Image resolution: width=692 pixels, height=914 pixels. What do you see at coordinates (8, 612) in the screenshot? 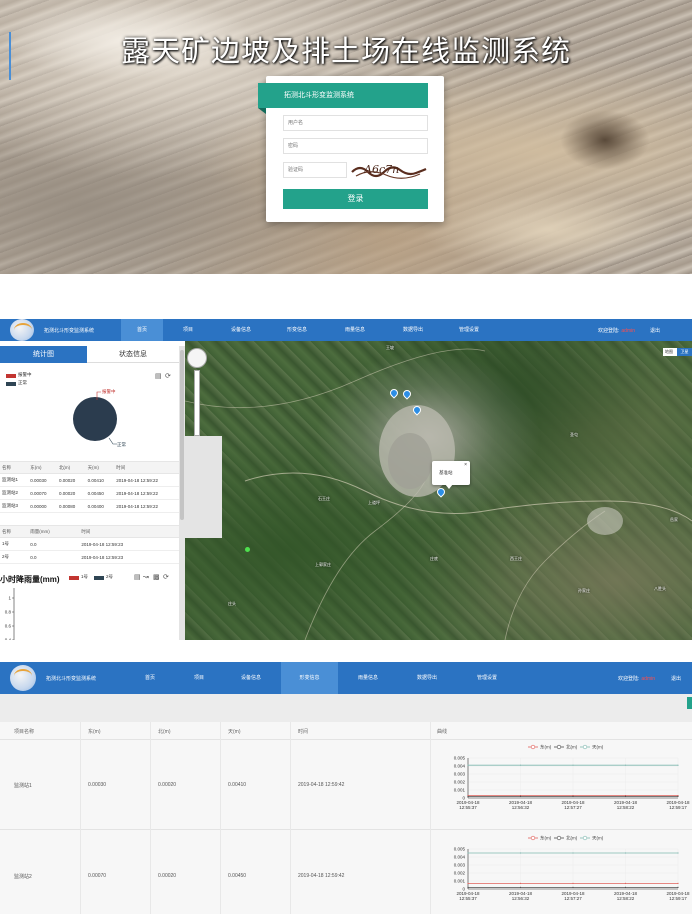
I see `y-tick-label: 0.8` at bounding box center [8, 612].